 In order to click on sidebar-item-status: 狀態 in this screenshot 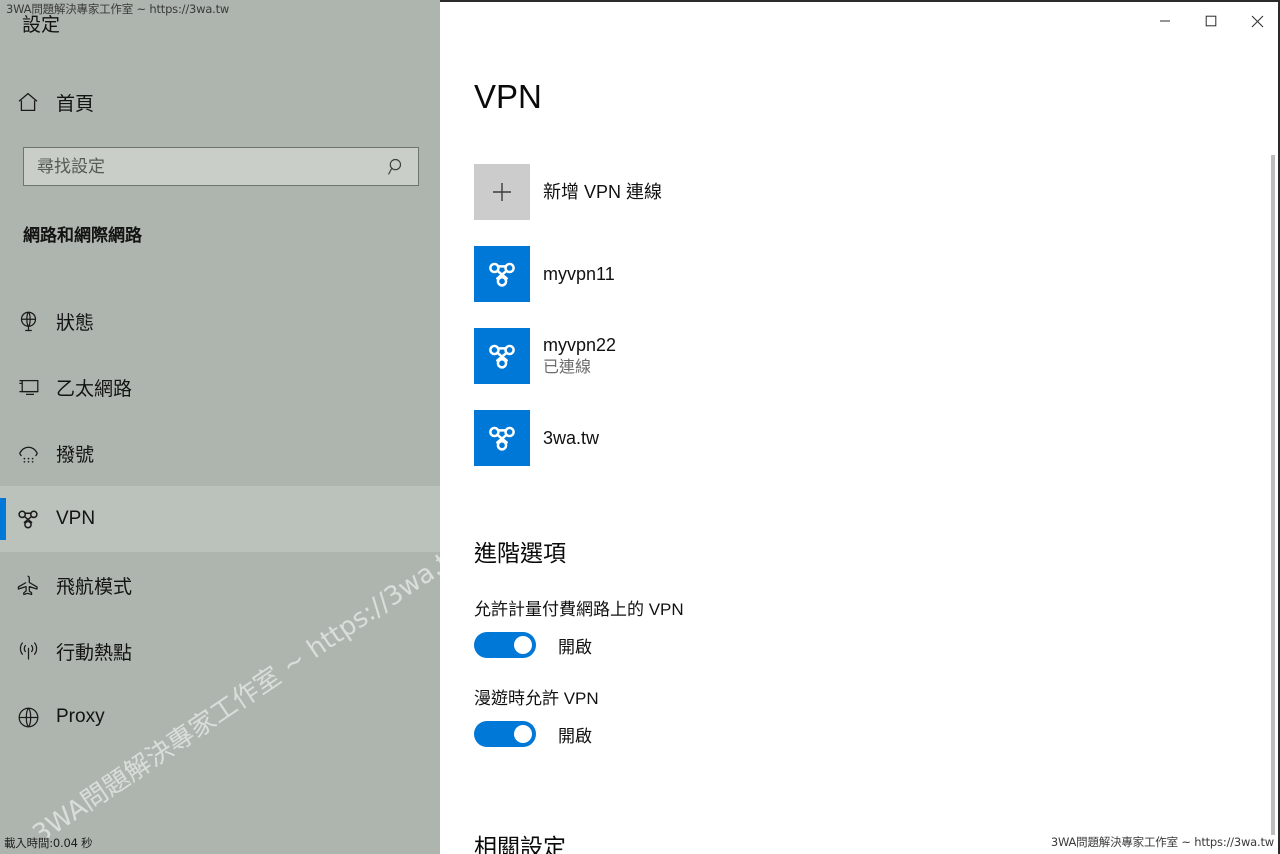, I will do `click(220, 321)`.